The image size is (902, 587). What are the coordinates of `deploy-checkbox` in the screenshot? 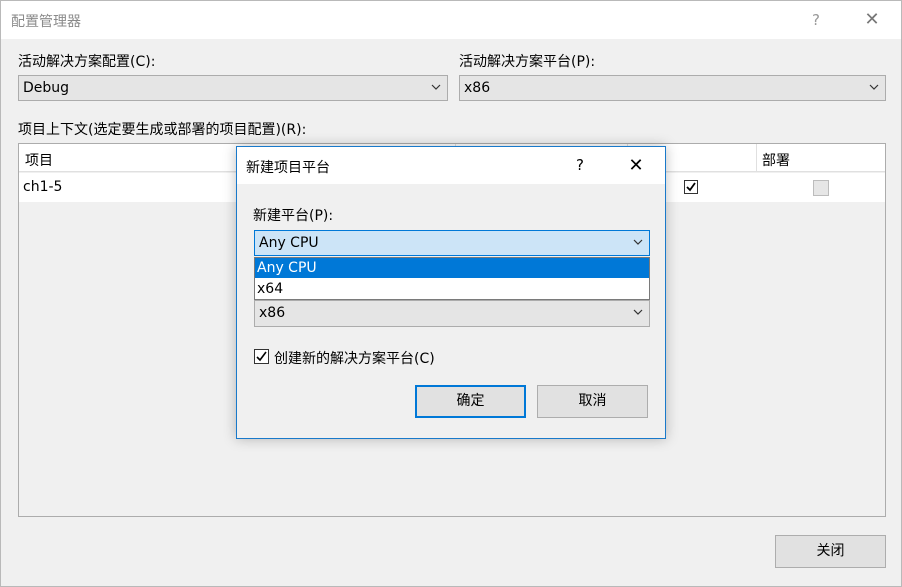 It's located at (821, 188).